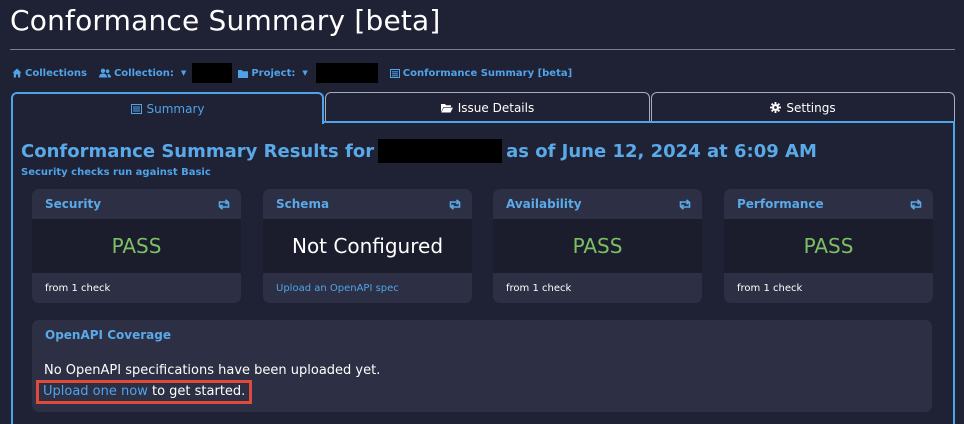  I want to click on security-status: PASS, so click(136, 246).